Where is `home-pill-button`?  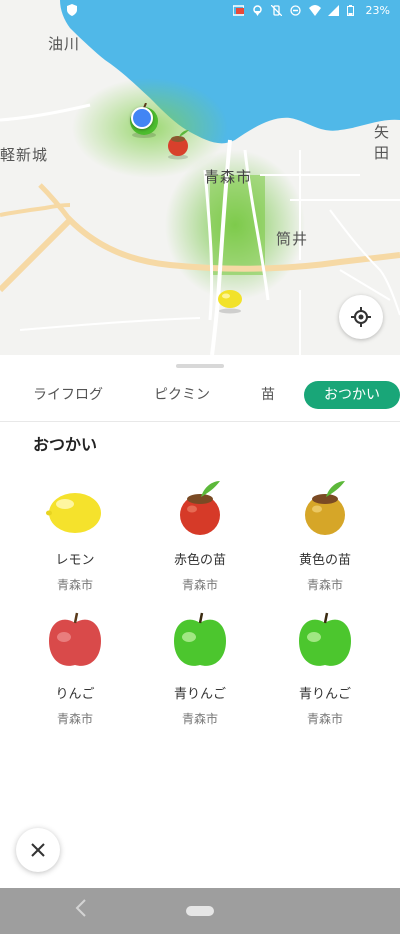 home-pill-button is located at coordinates (200, 911).